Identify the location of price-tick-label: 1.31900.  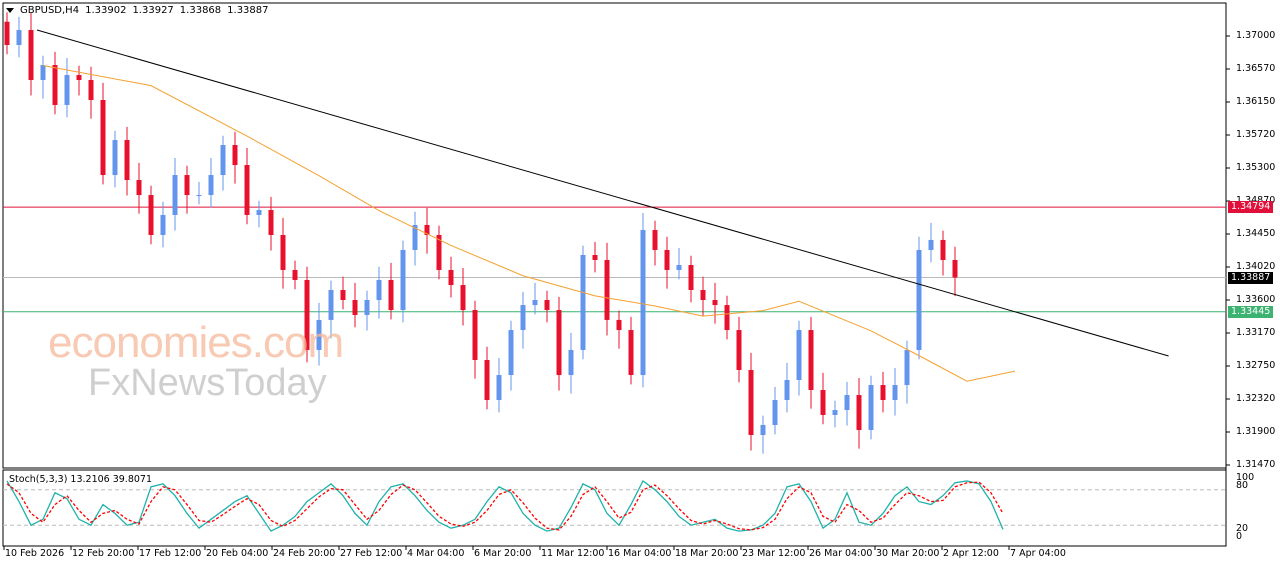
(1256, 431).